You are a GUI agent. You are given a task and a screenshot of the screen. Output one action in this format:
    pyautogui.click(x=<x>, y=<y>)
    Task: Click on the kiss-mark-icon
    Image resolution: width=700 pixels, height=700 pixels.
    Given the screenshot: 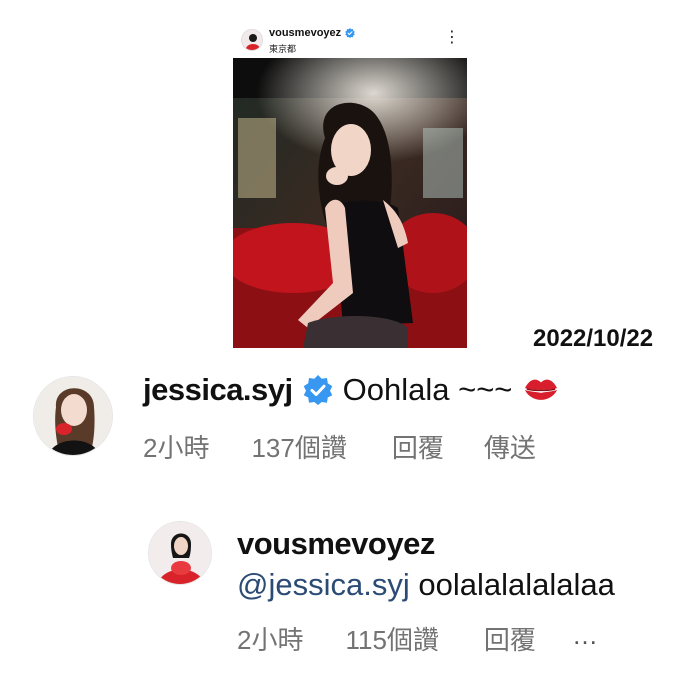 What is the action you would take?
    pyautogui.click(x=541, y=389)
    